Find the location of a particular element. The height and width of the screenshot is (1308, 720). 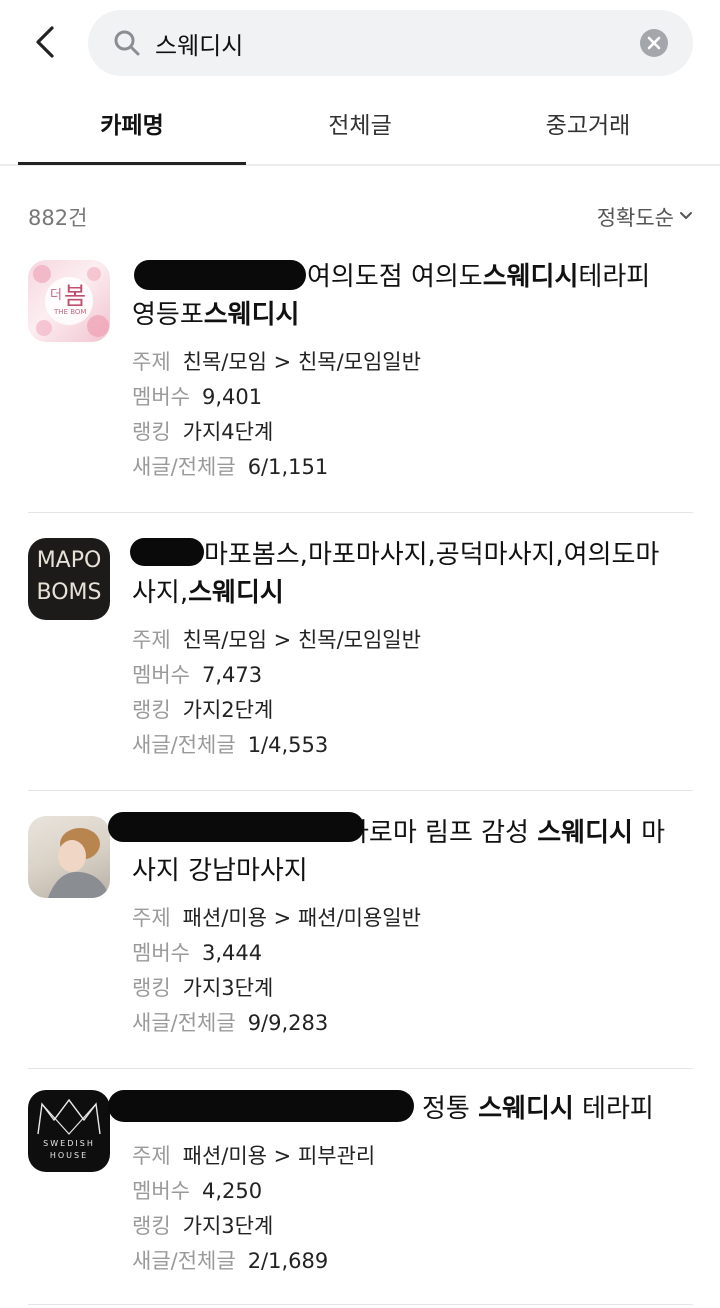

title-text: 마 is located at coordinates (649, 833).